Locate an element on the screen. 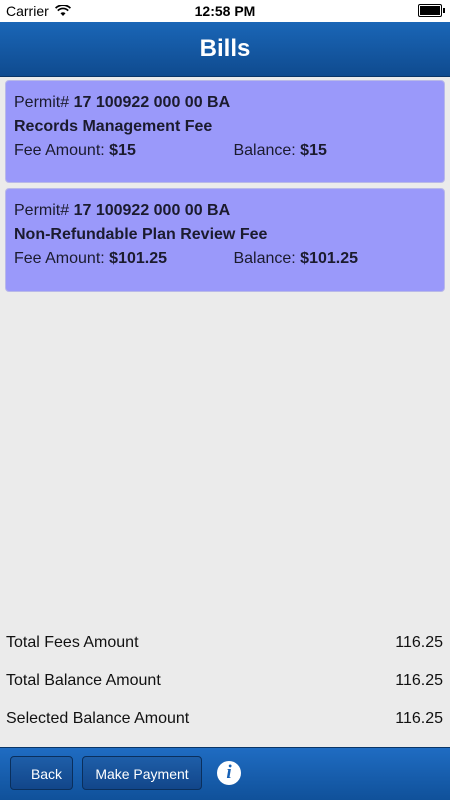 The height and width of the screenshot is (800, 450). page-title: Bills is located at coordinates (225, 48).